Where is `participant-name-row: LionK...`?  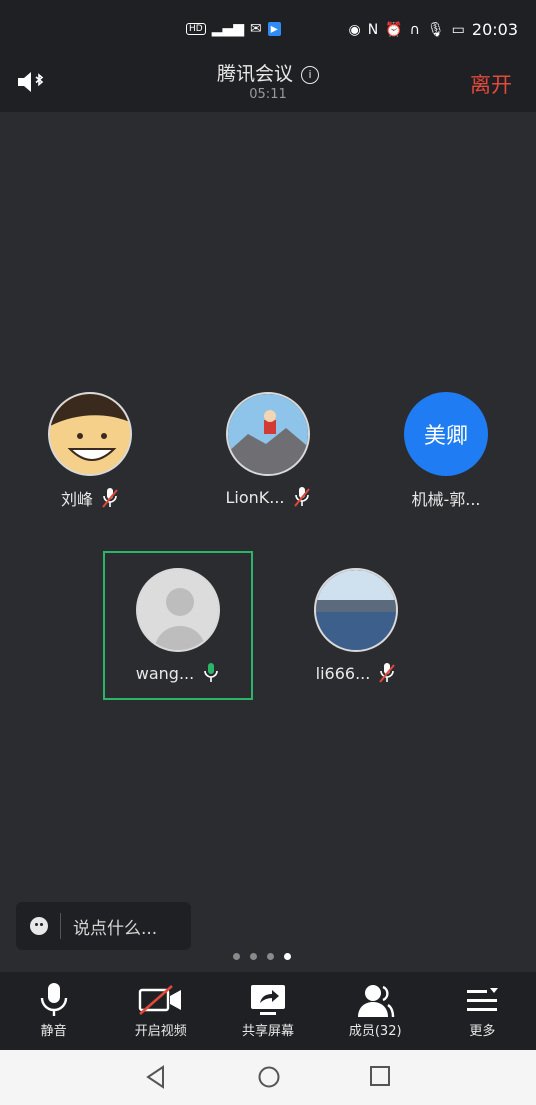
participant-name-row: LionK... is located at coordinates (268, 497).